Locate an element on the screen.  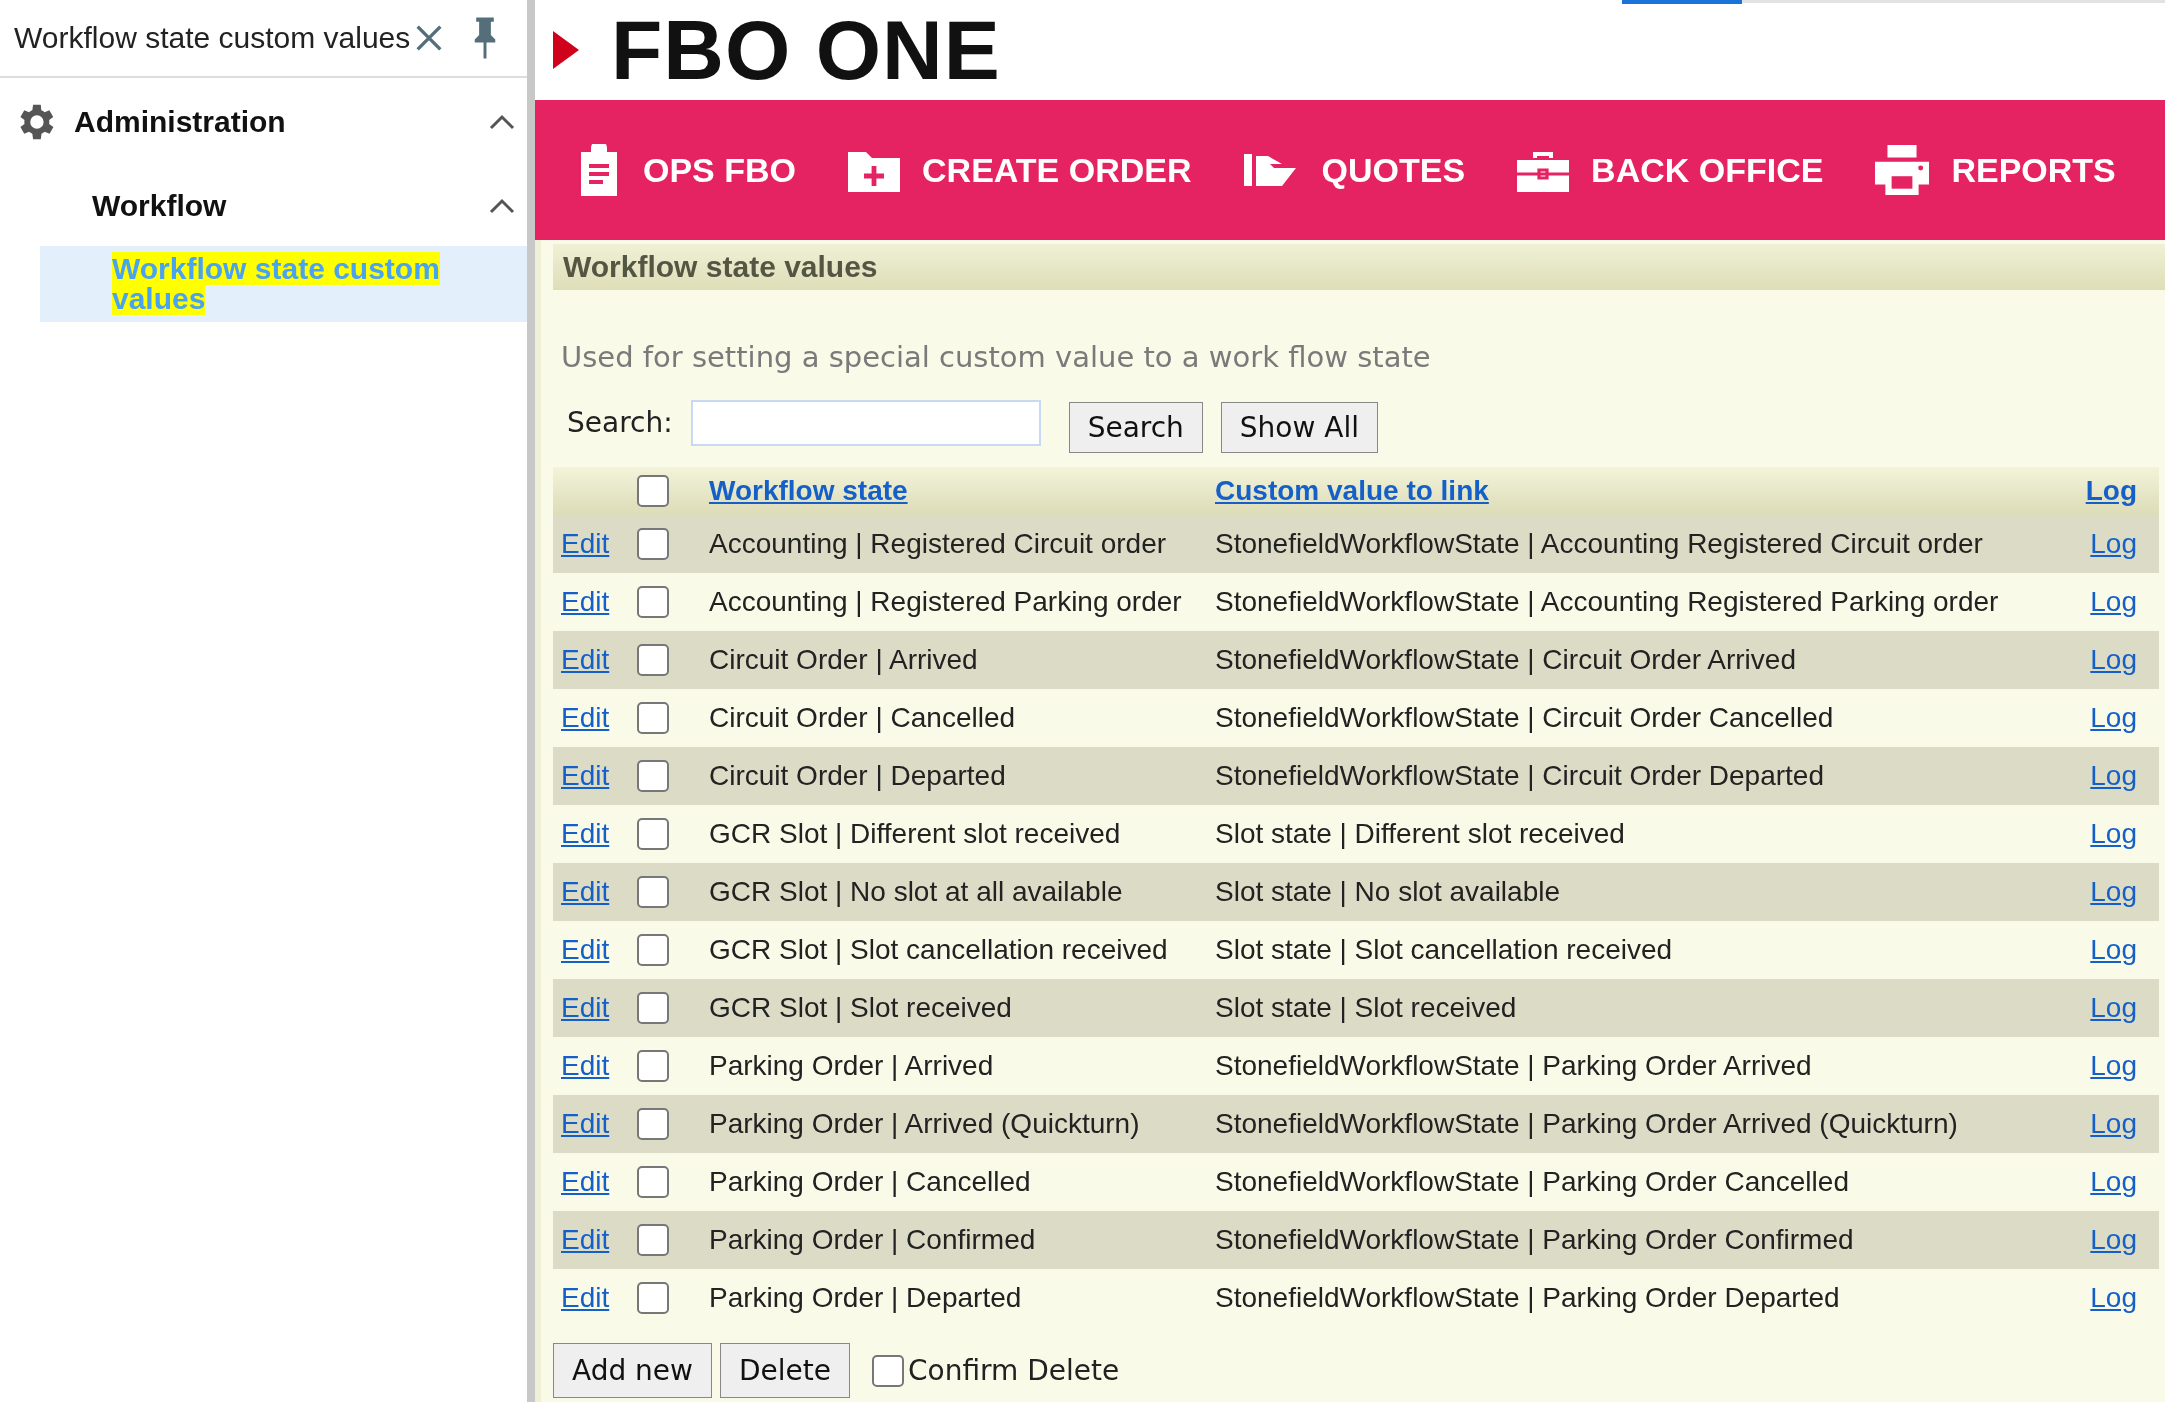
table-cell: StonefieldWorkflowState | Circuit Order Arrived is located at coordinates (1641, 660).